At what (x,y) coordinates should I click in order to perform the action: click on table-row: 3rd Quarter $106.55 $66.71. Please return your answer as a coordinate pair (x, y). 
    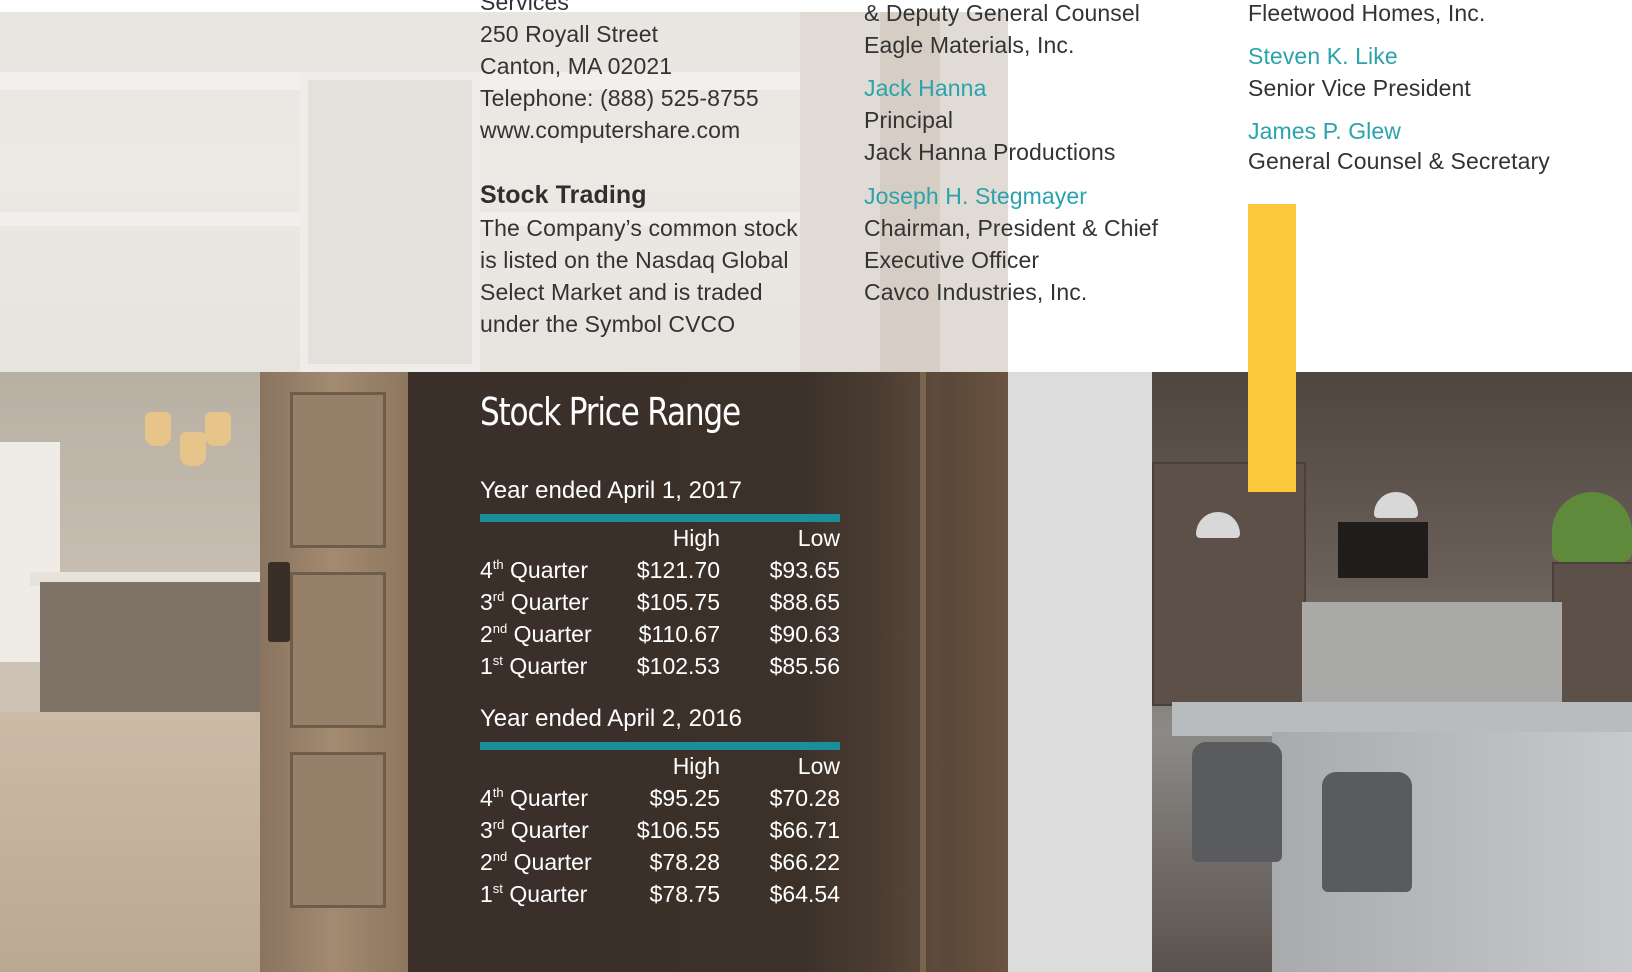
    Looking at the image, I should click on (660, 830).